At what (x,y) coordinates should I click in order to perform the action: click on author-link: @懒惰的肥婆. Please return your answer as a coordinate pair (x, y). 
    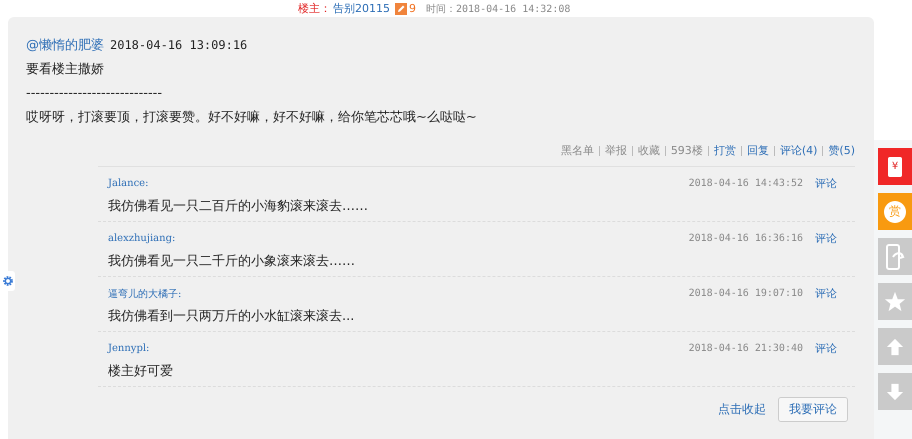
    Looking at the image, I should click on (65, 45).